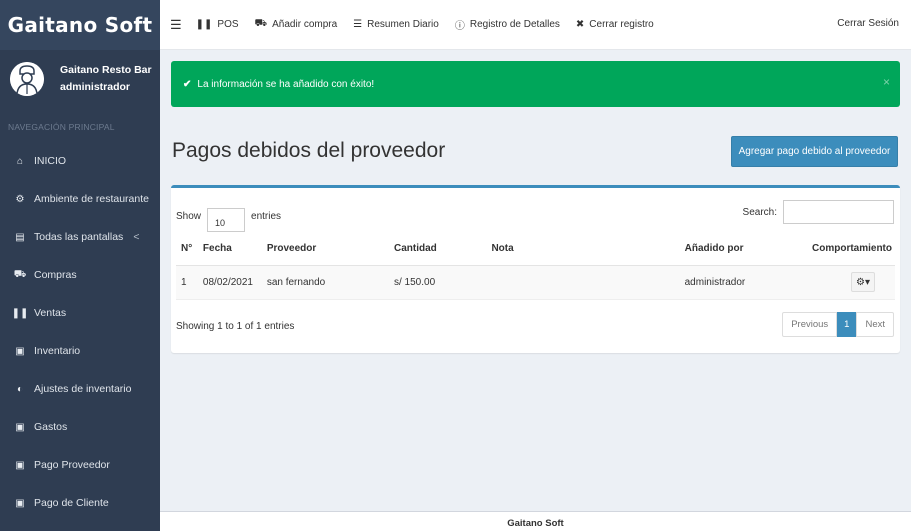  Describe the element at coordinates (438, 249) in the screenshot. I see `column-header-cantidad: Cantidad` at that location.